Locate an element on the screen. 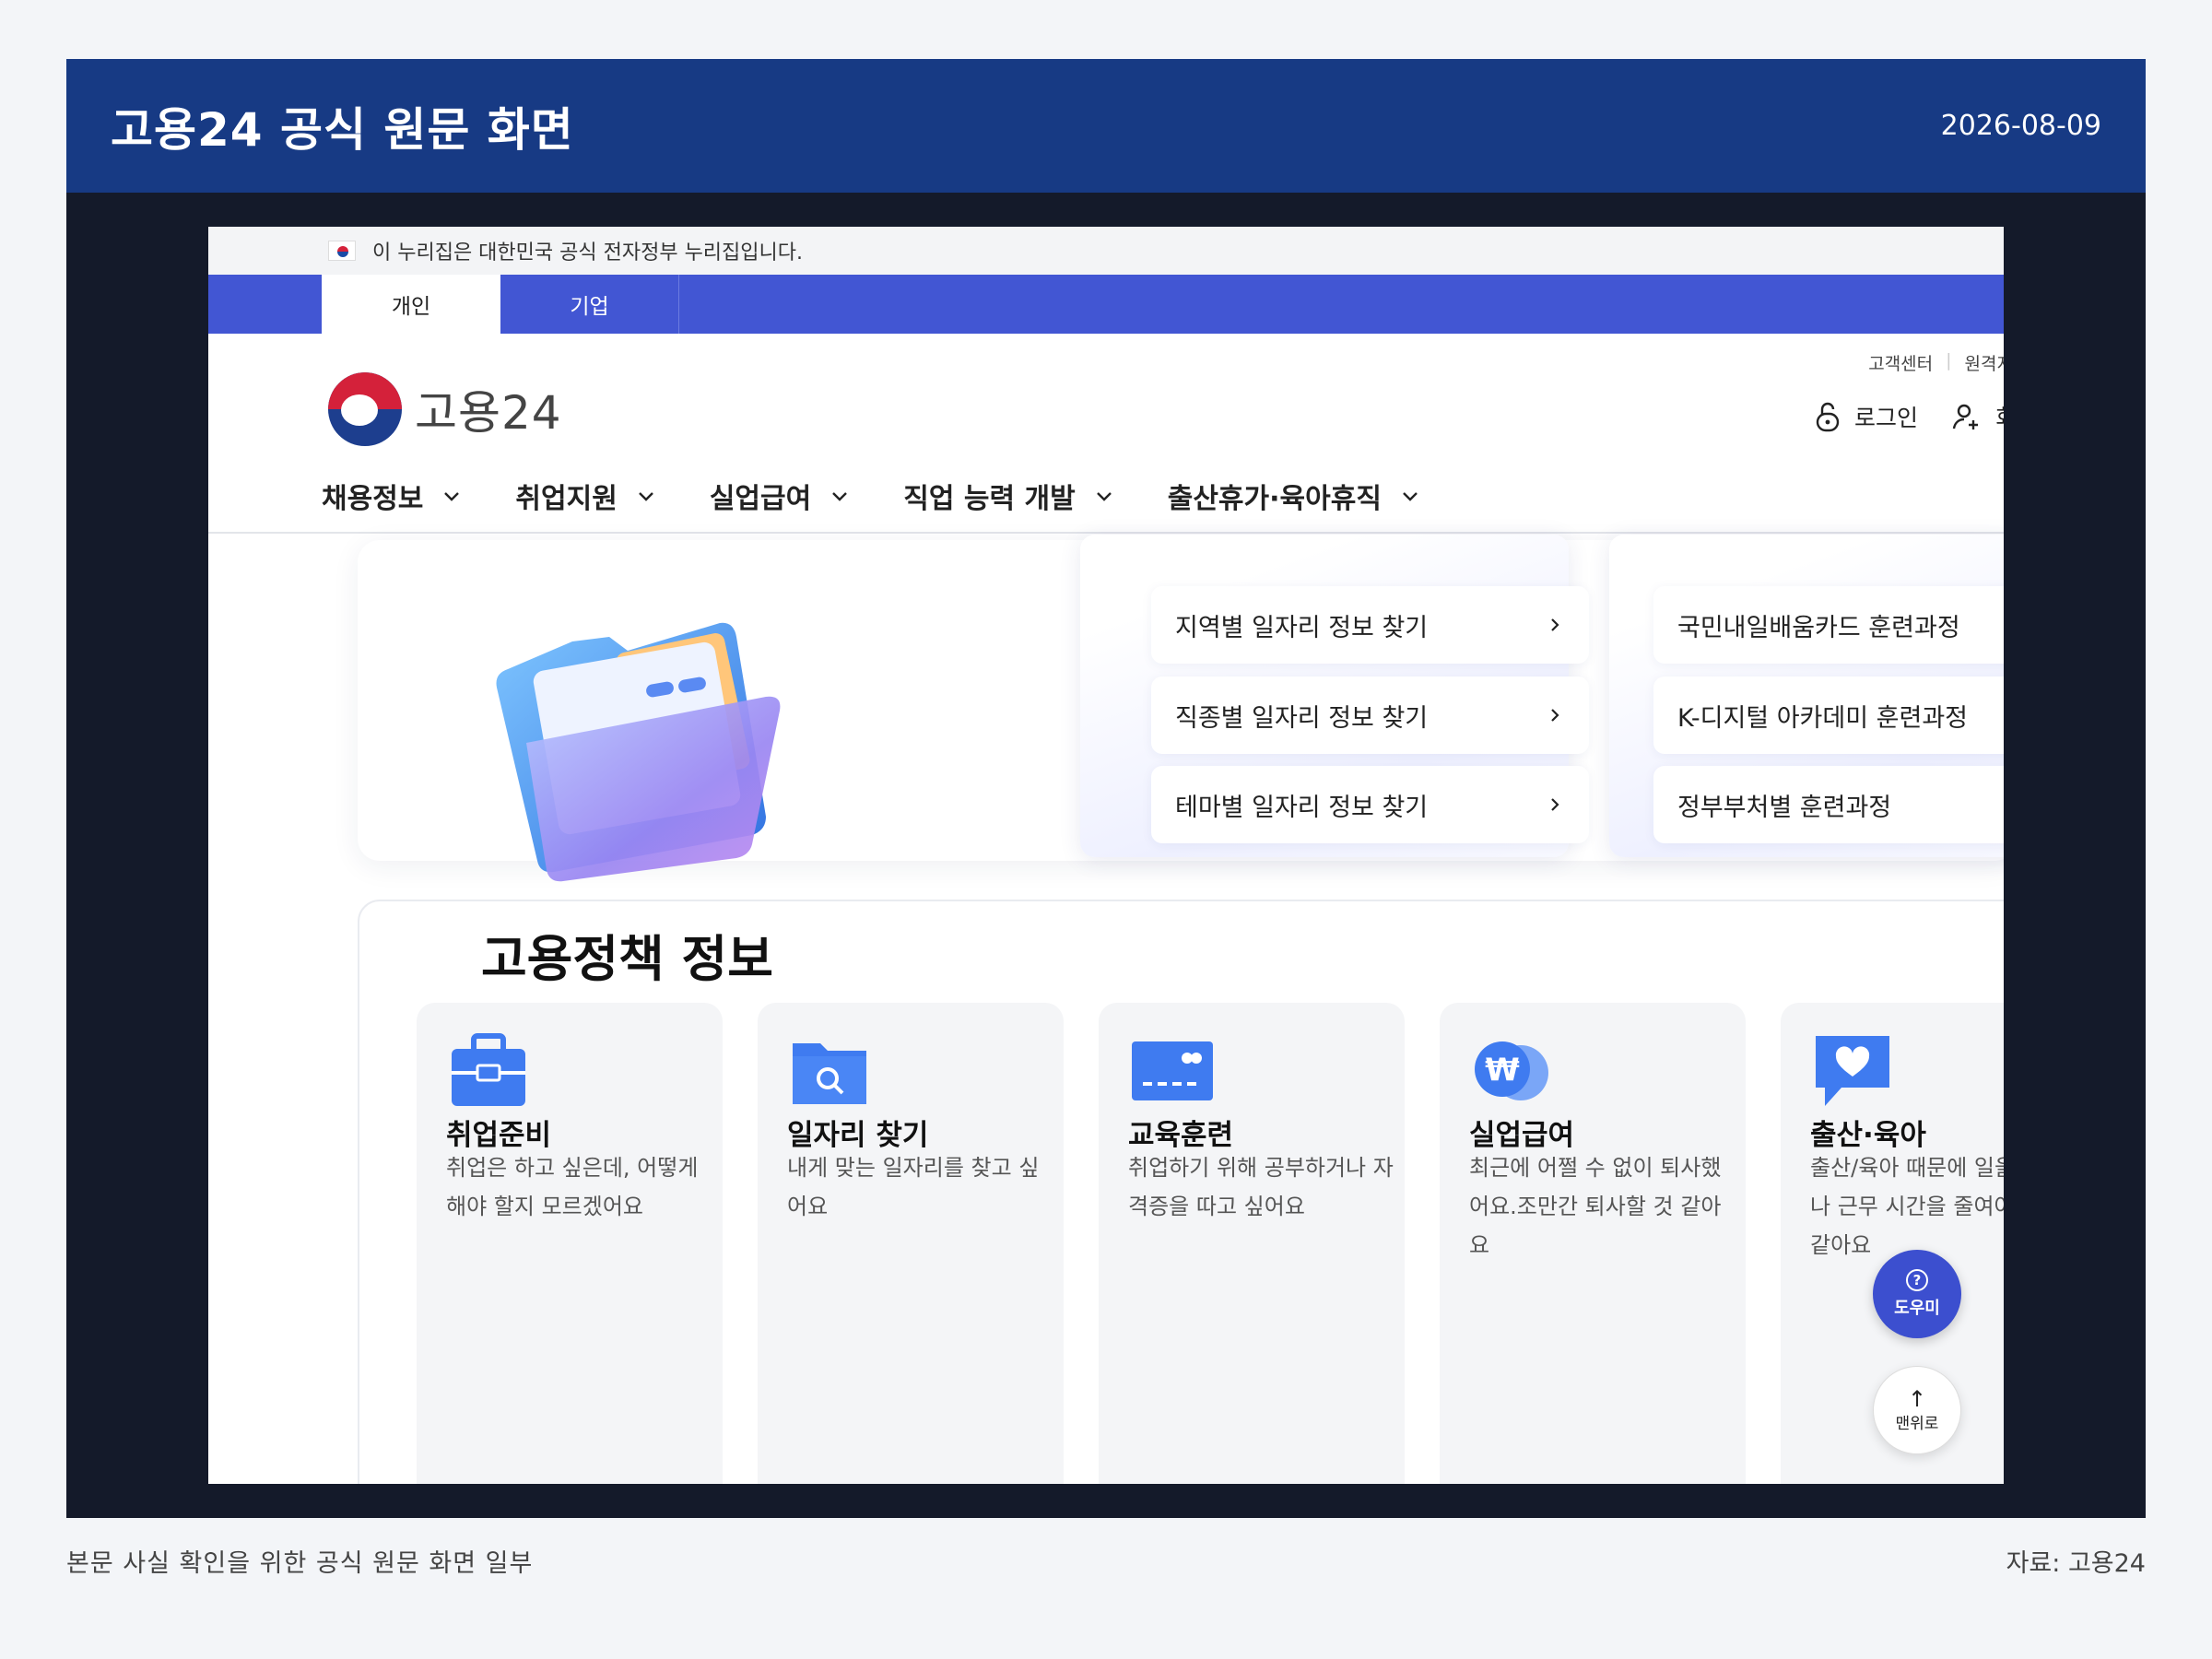 This screenshot has height=1659, width=2212. nav-label: 취업지원 is located at coordinates (566, 499).